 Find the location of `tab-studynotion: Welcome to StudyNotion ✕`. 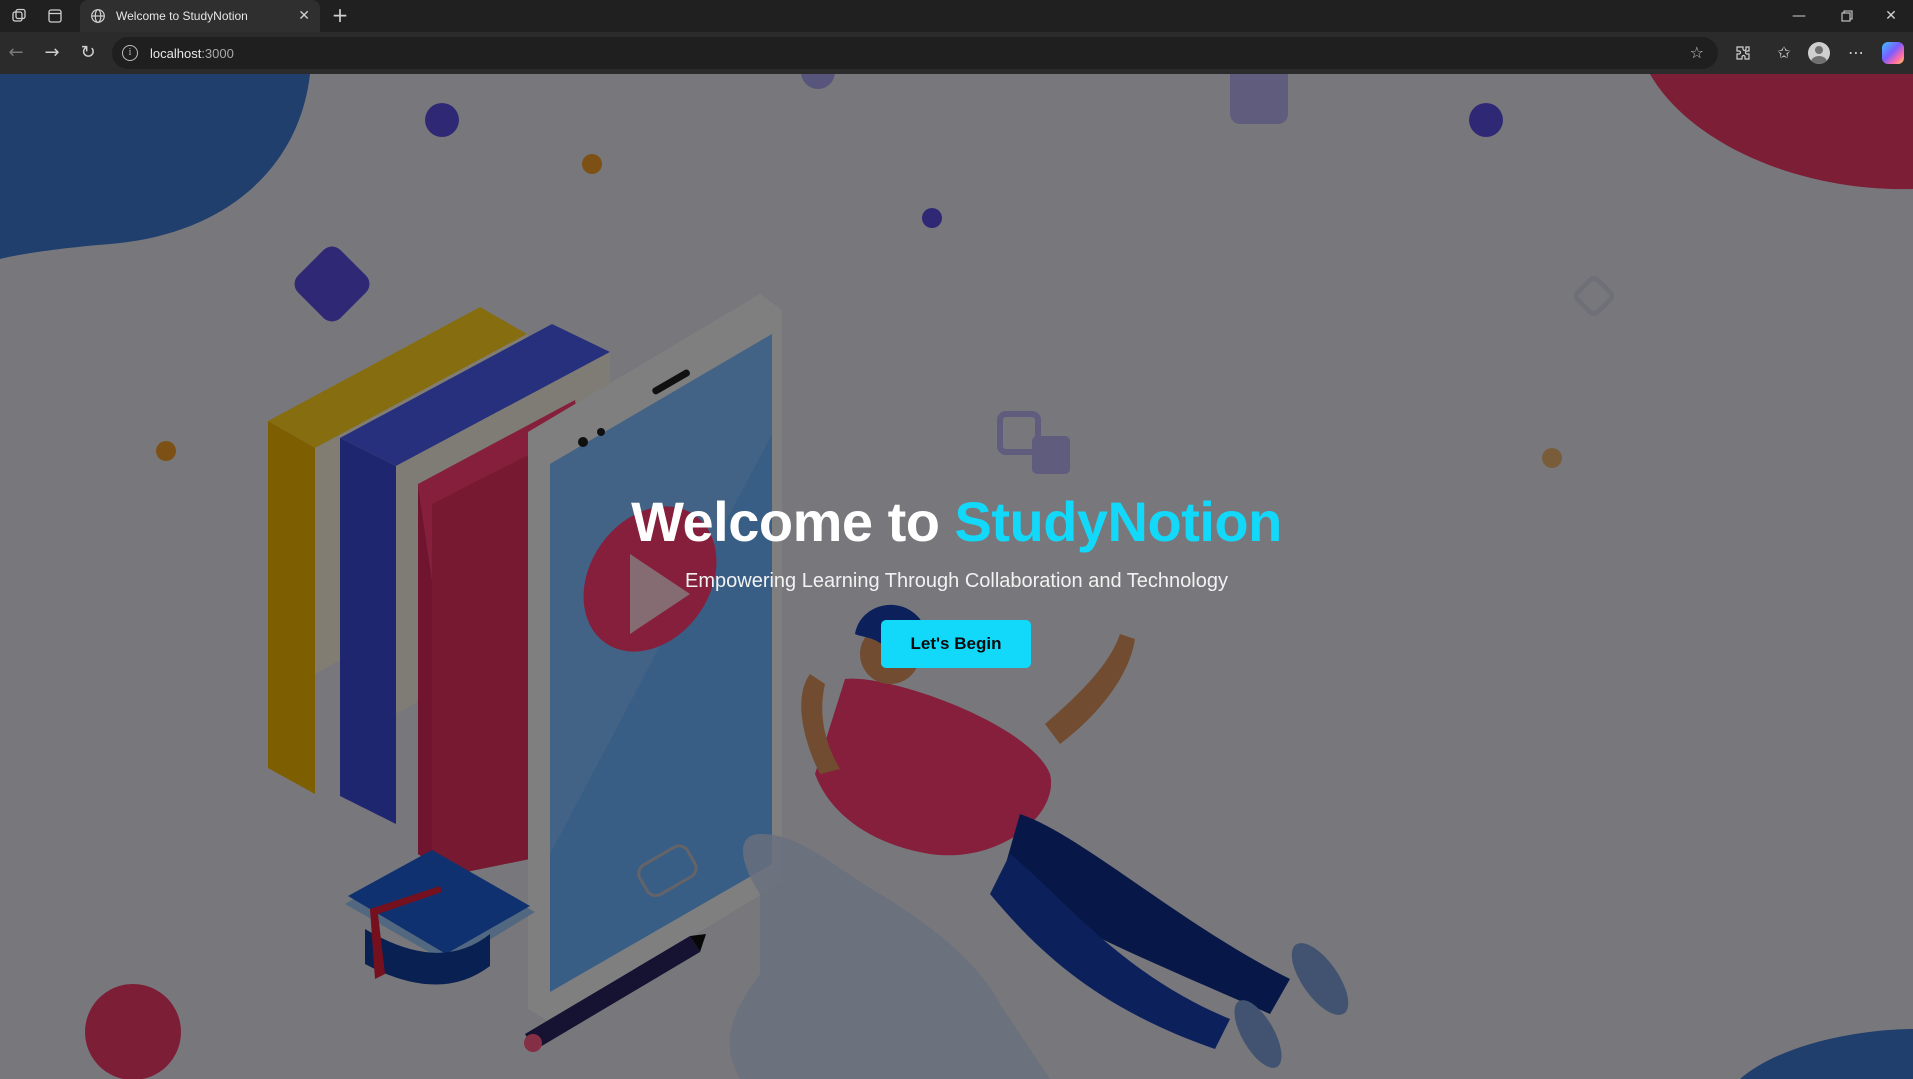

tab-studynotion: Welcome to StudyNotion ✕ is located at coordinates (200, 16).